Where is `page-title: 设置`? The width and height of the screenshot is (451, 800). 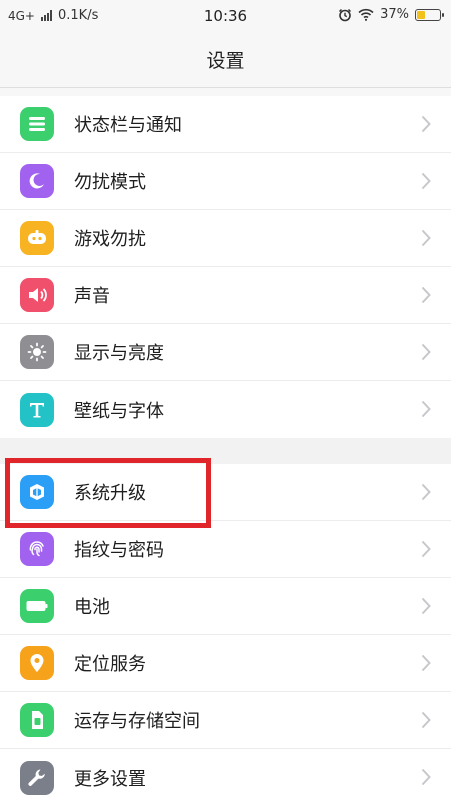
page-title: 设置 is located at coordinates (225, 61).